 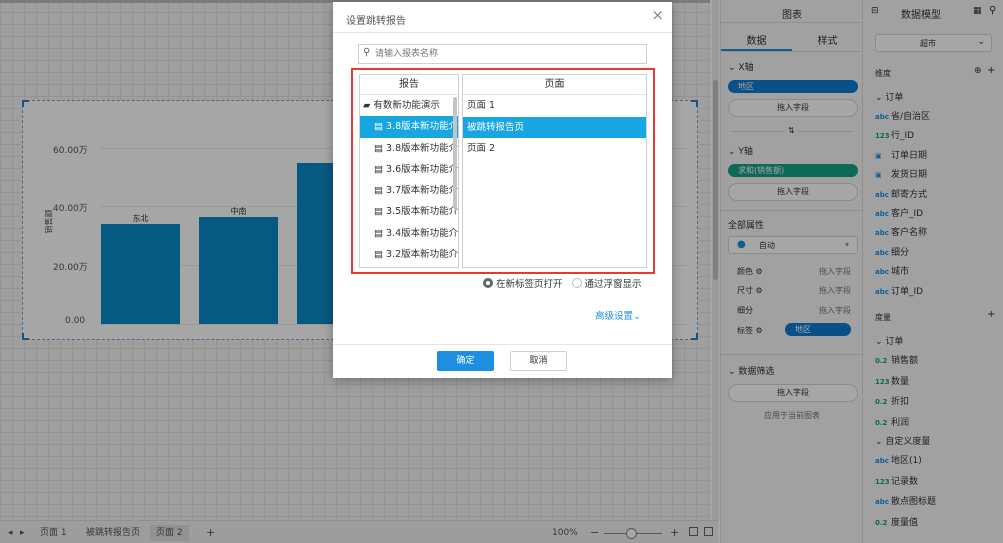 I want to click on report-name: 3.5版本新功能介, so click(x=422, y=212).